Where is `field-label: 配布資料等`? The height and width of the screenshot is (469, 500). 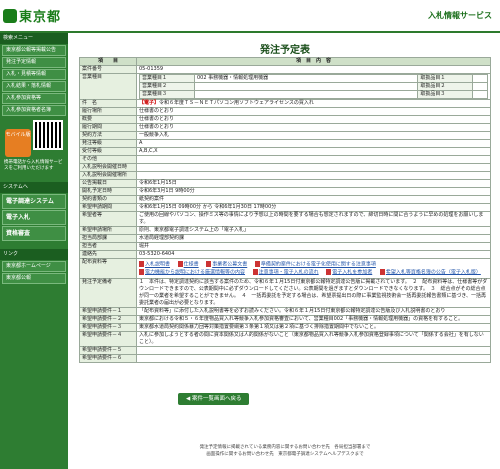
field-label: 配布資料等 is located at coordinates (108, 268).